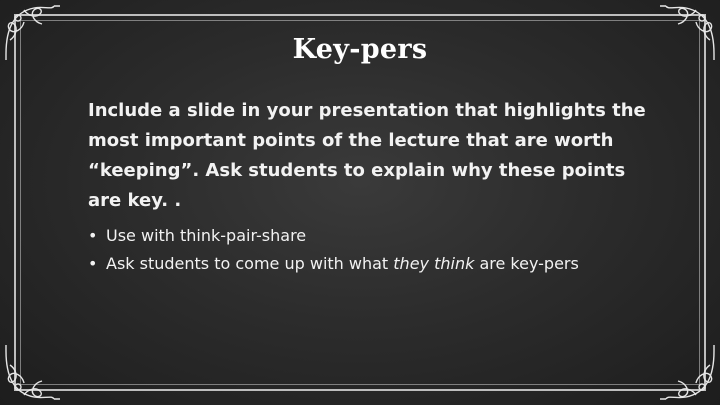 The width and height of the screenshot is (720, 405). I want to click on bullet-text-suffix: are key-pers, so click(526, 263).